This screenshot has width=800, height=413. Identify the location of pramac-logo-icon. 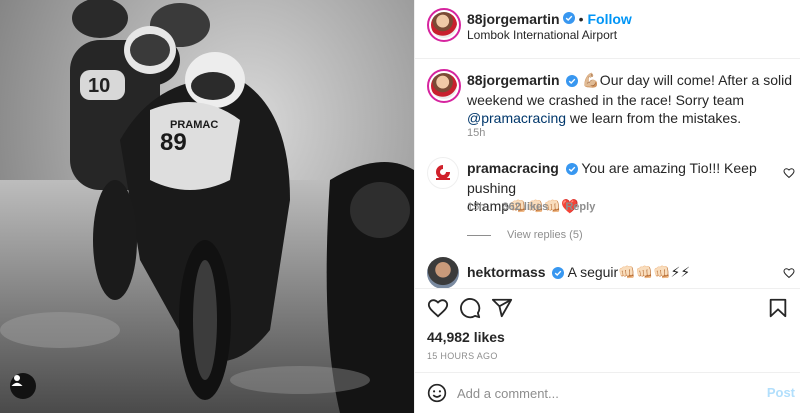
(443, 172).